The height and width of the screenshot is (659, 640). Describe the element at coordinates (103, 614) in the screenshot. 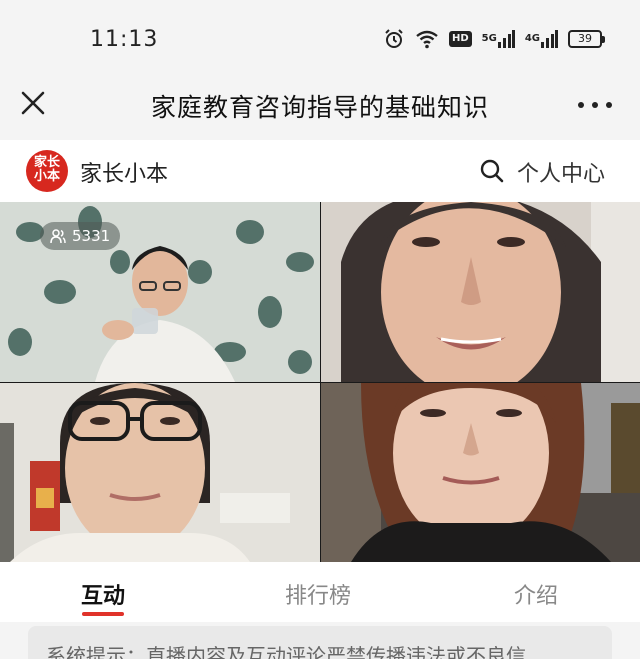

I see `active-tab-indicator` at that location.